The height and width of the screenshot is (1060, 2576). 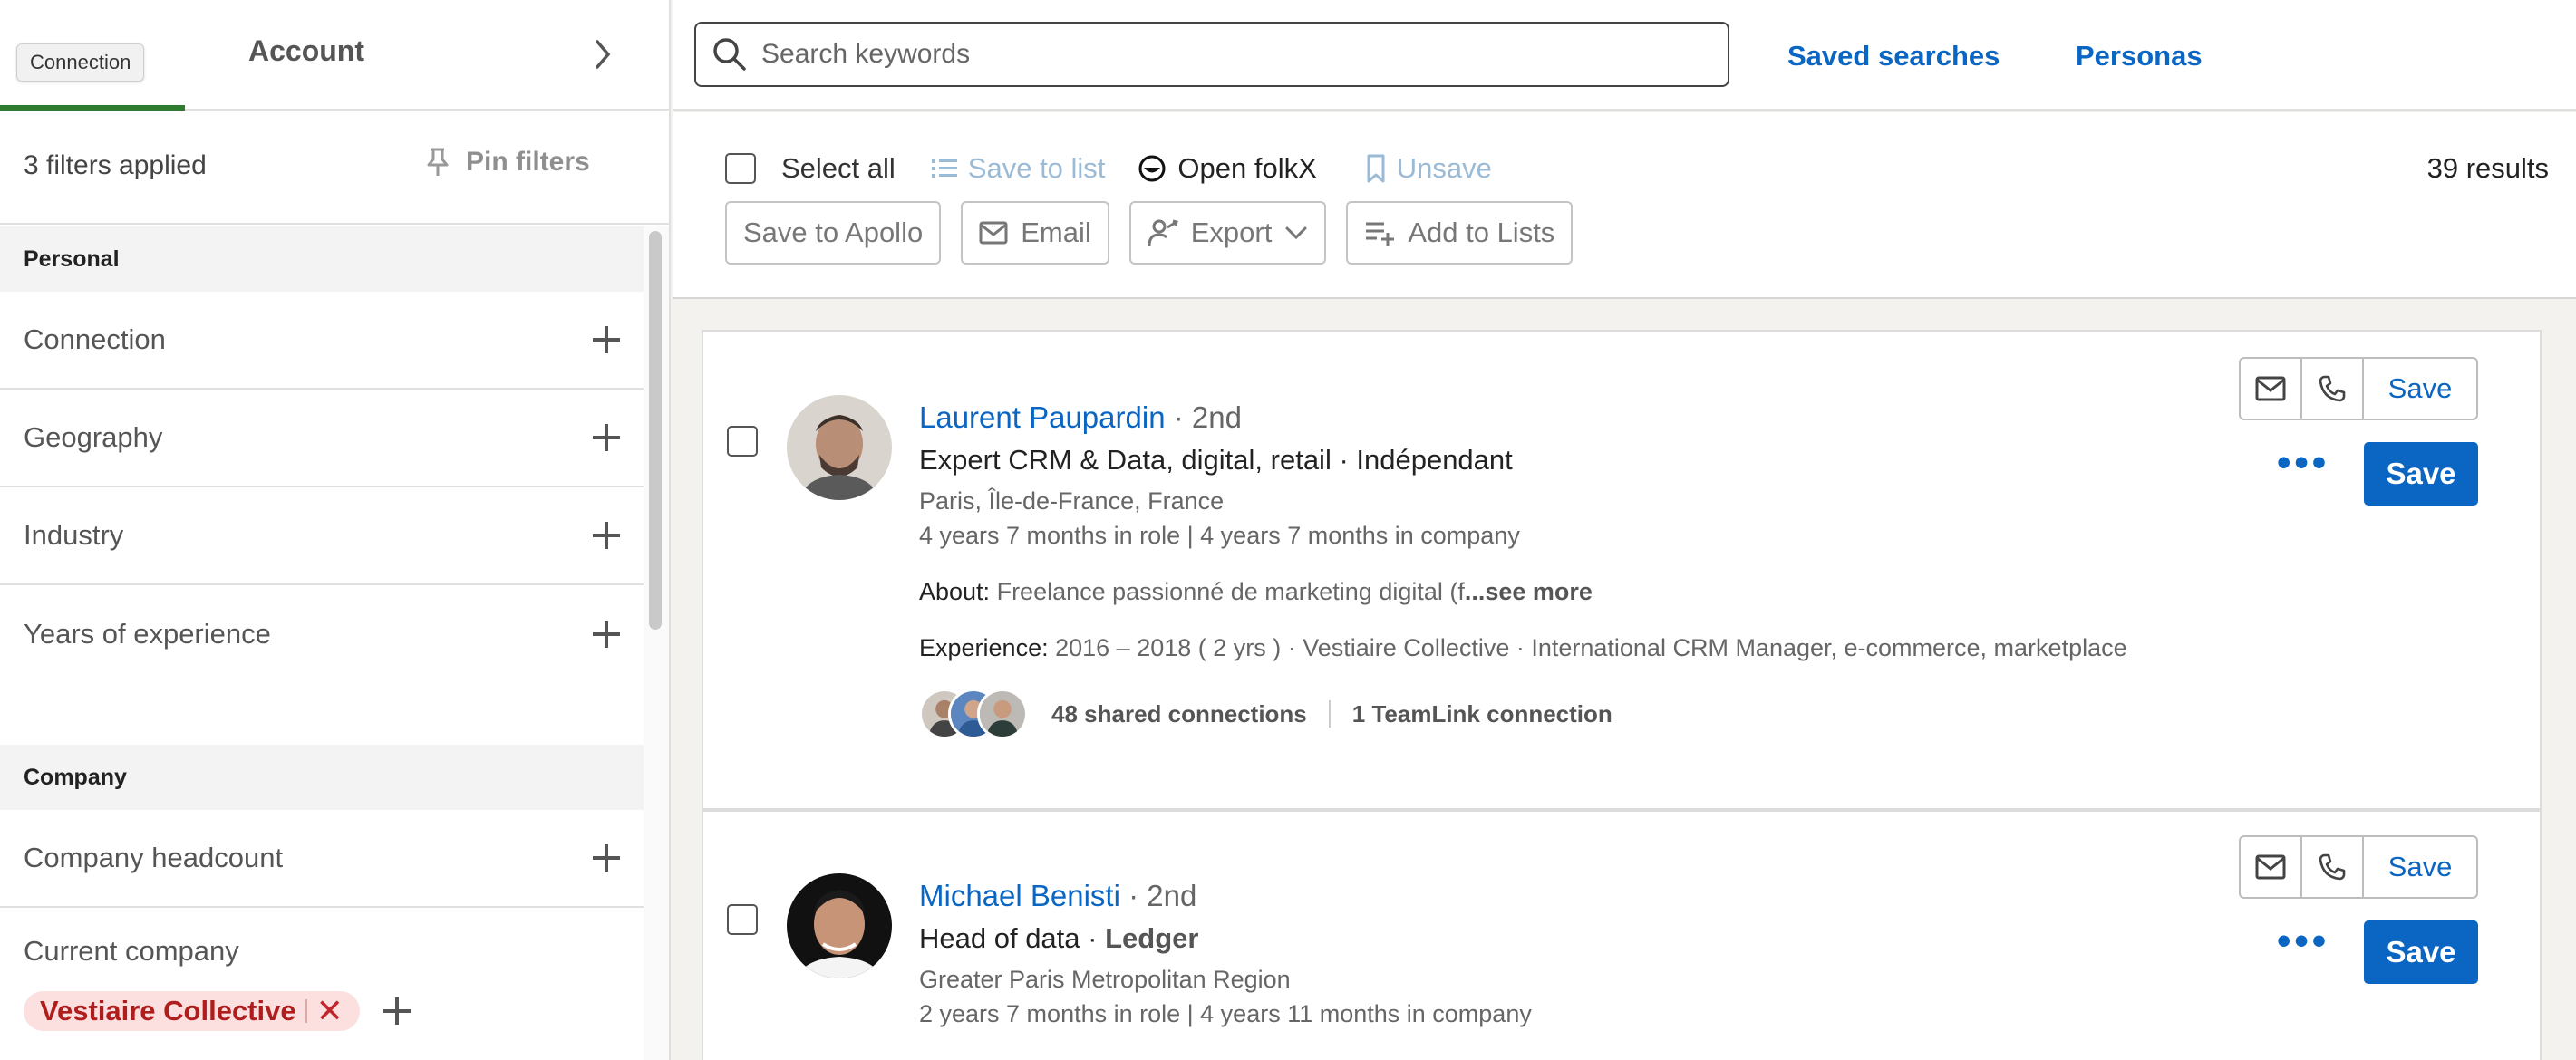 What do you see at coordinates (1482, 714) in the screenshot?
I see `teamlink-label: 1 TeamLink connection` at bounding box center [1482, 714].